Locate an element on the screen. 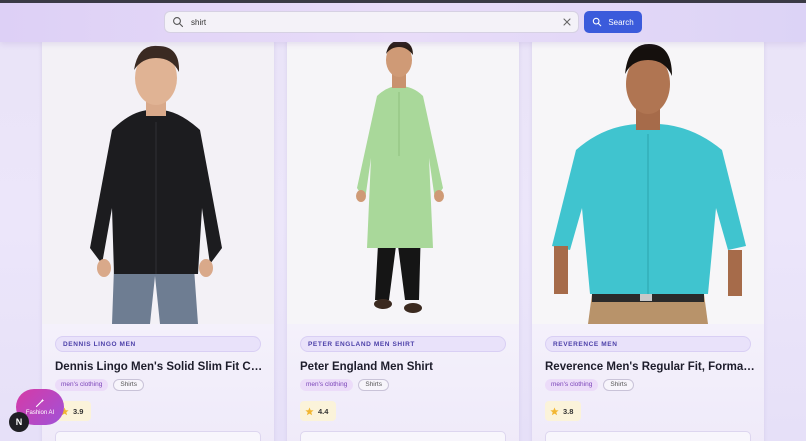 The width and height of the screenshot is (806, 441). magic-wand-icon is located at coordinates (40, 403).